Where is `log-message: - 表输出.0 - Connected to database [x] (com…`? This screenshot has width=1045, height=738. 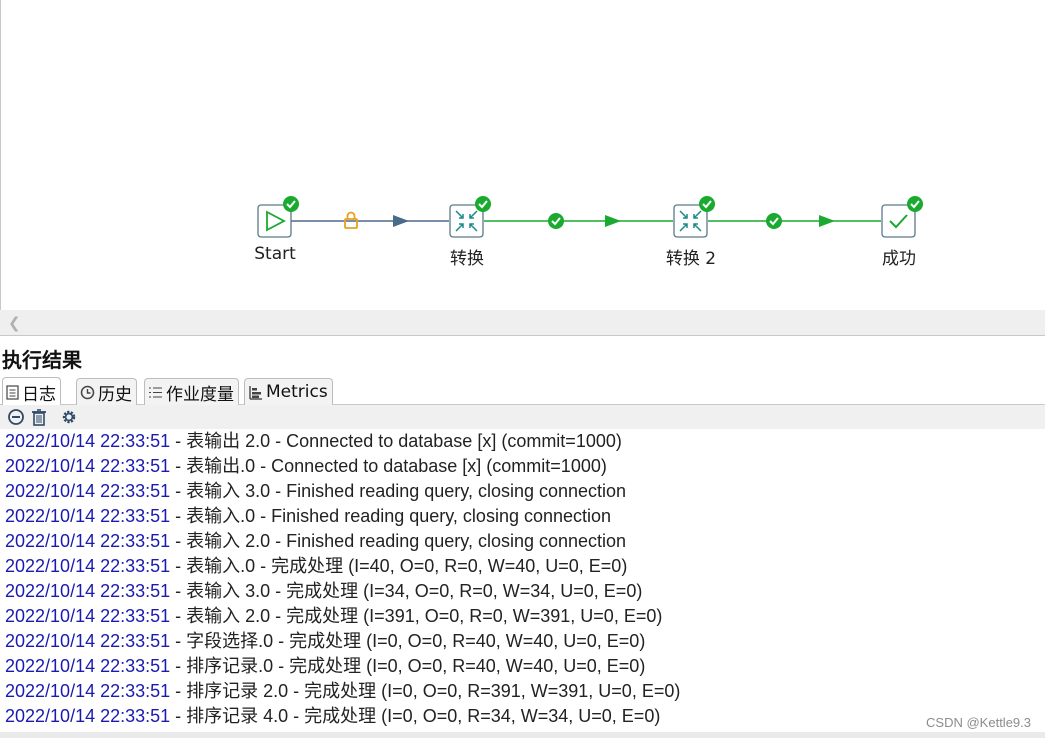
log-message: - 表输出.0 - Connected to database [x] (com… is located at coordinates (388, 466).